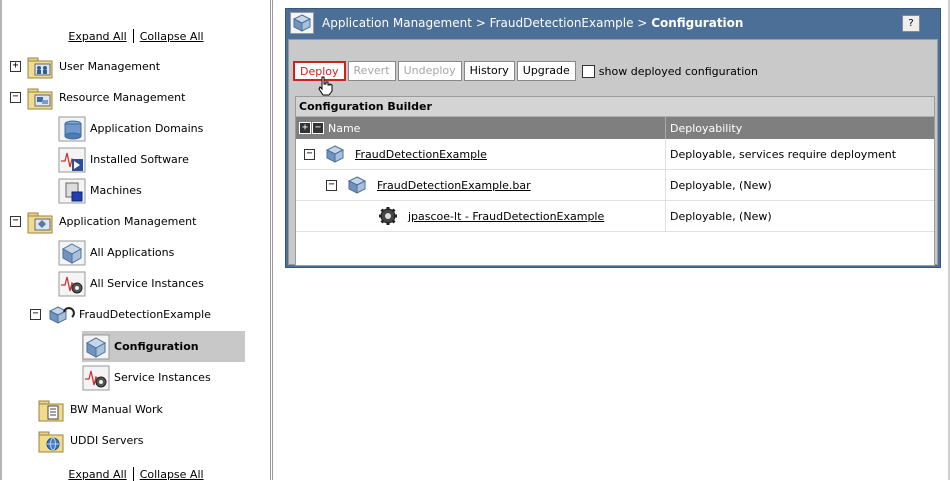 This screenshot has height=481, width=950. I want to click on tree-item-installed-software: Installed Software, so click(123, 159).